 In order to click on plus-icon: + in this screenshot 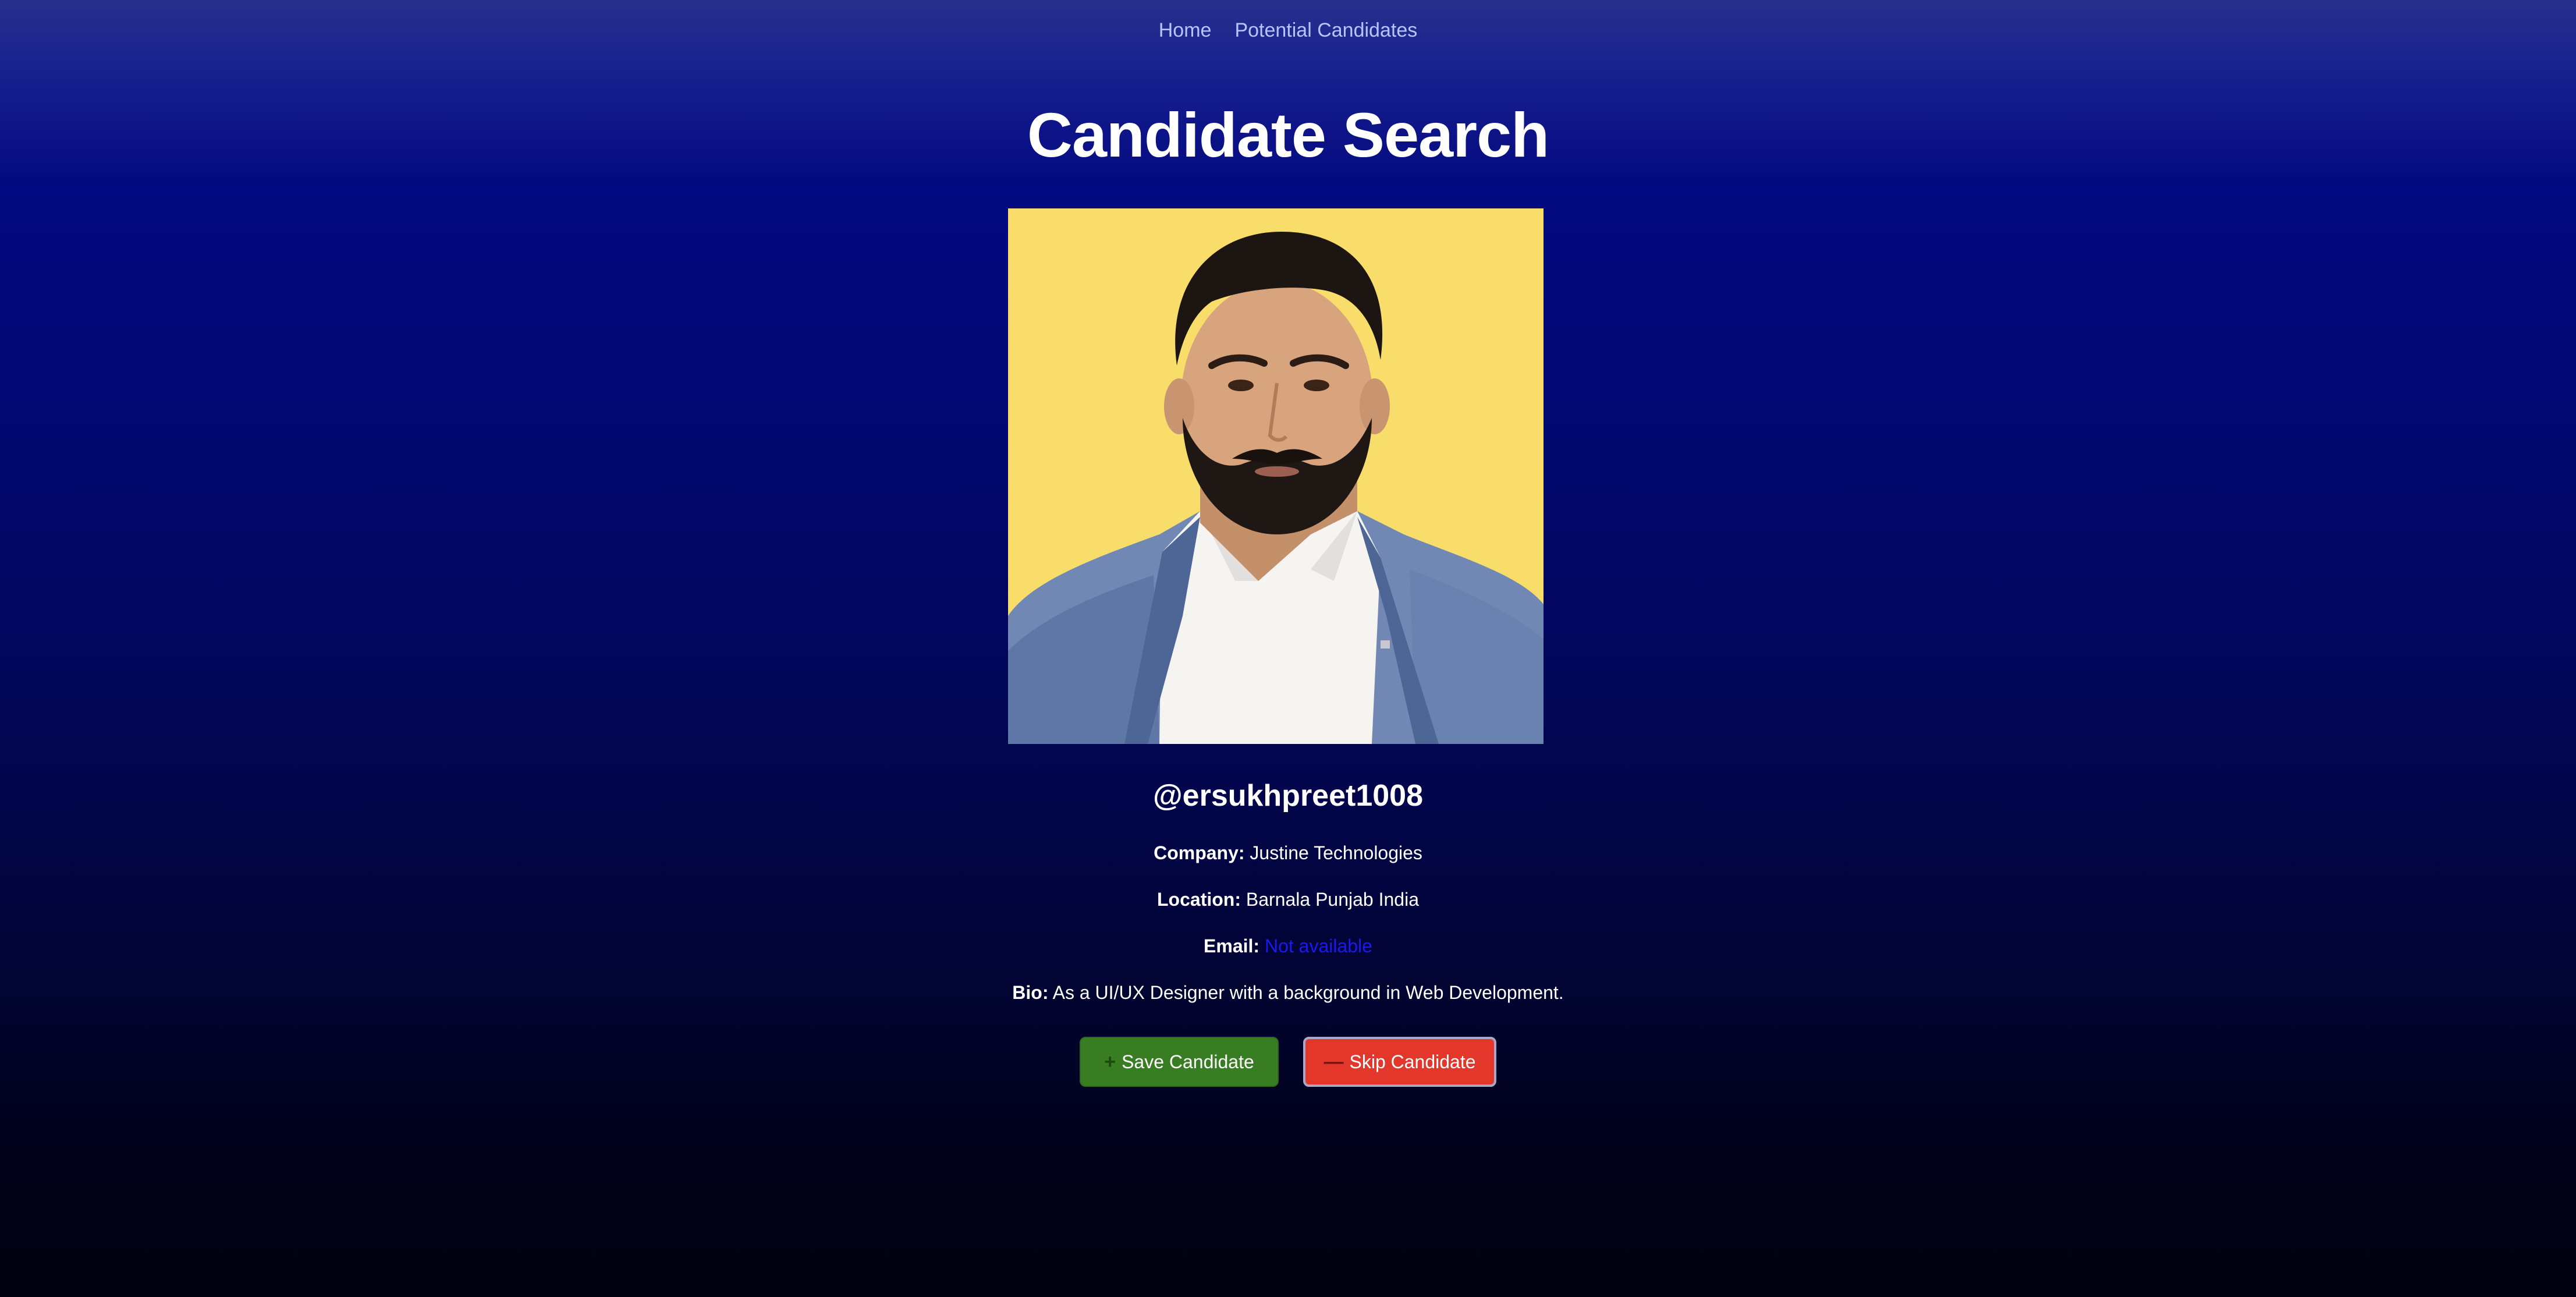, I will do `click(1110, 1061)`.